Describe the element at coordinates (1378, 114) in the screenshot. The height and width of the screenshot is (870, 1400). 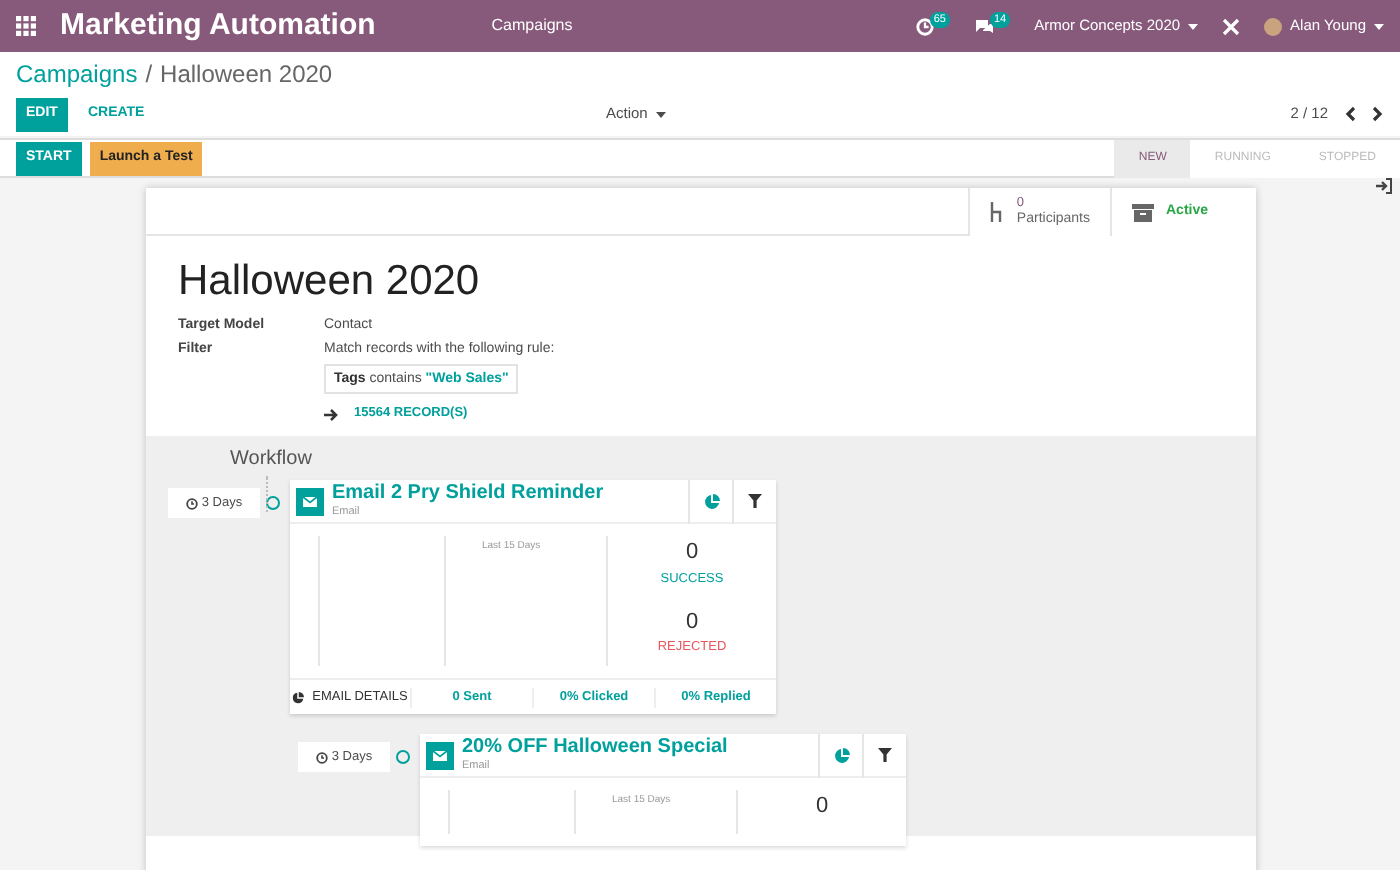
I see `next-icon` at that location.